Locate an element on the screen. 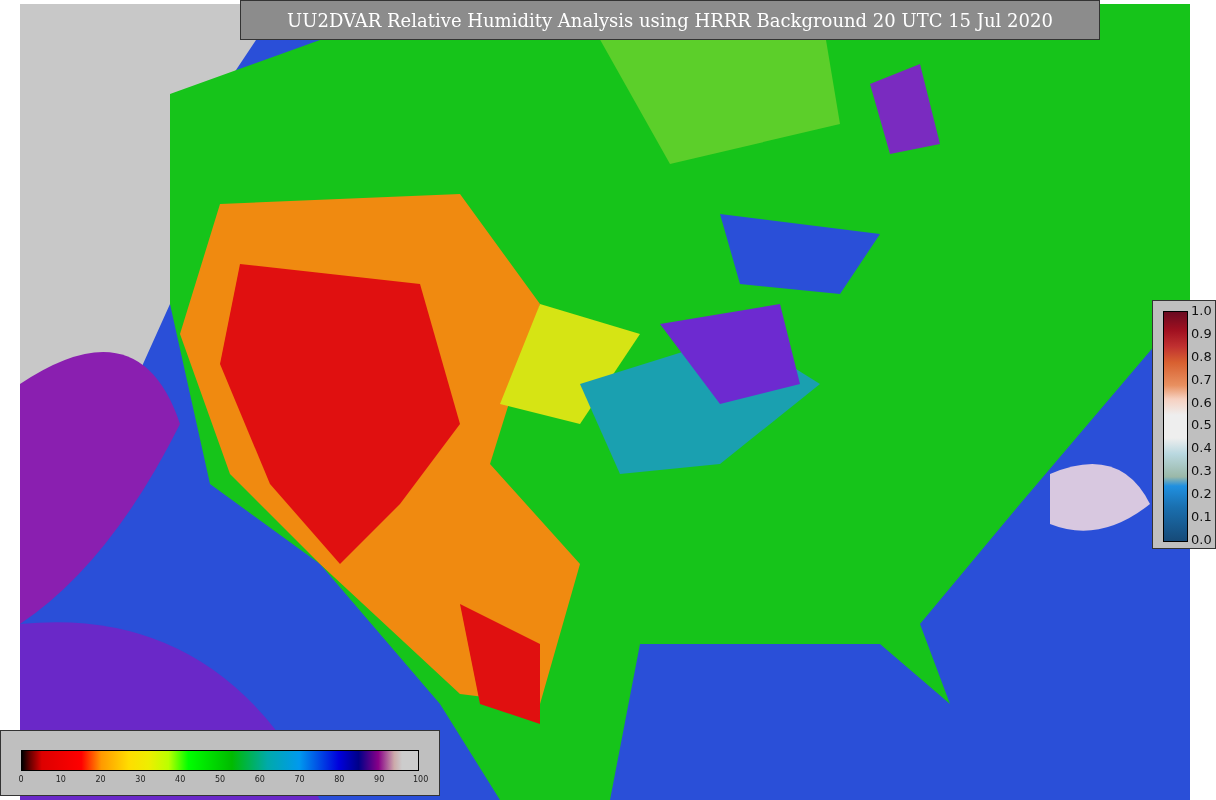 The width and height of the screenshot is (1216, 800). colorbar-label: 20 is located at coordinates (100, 779).